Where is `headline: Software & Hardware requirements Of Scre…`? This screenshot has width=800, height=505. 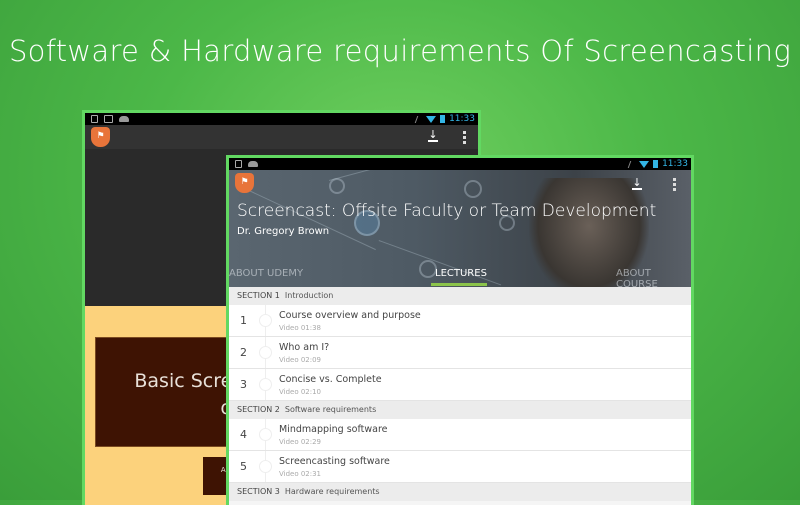
headline: Software & Hardware requirements Of Scre… is located at coordinates (400, 51).